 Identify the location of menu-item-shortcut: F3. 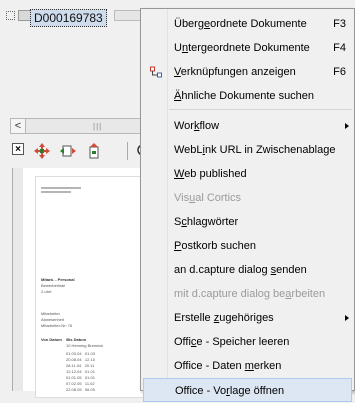
(339, 24).